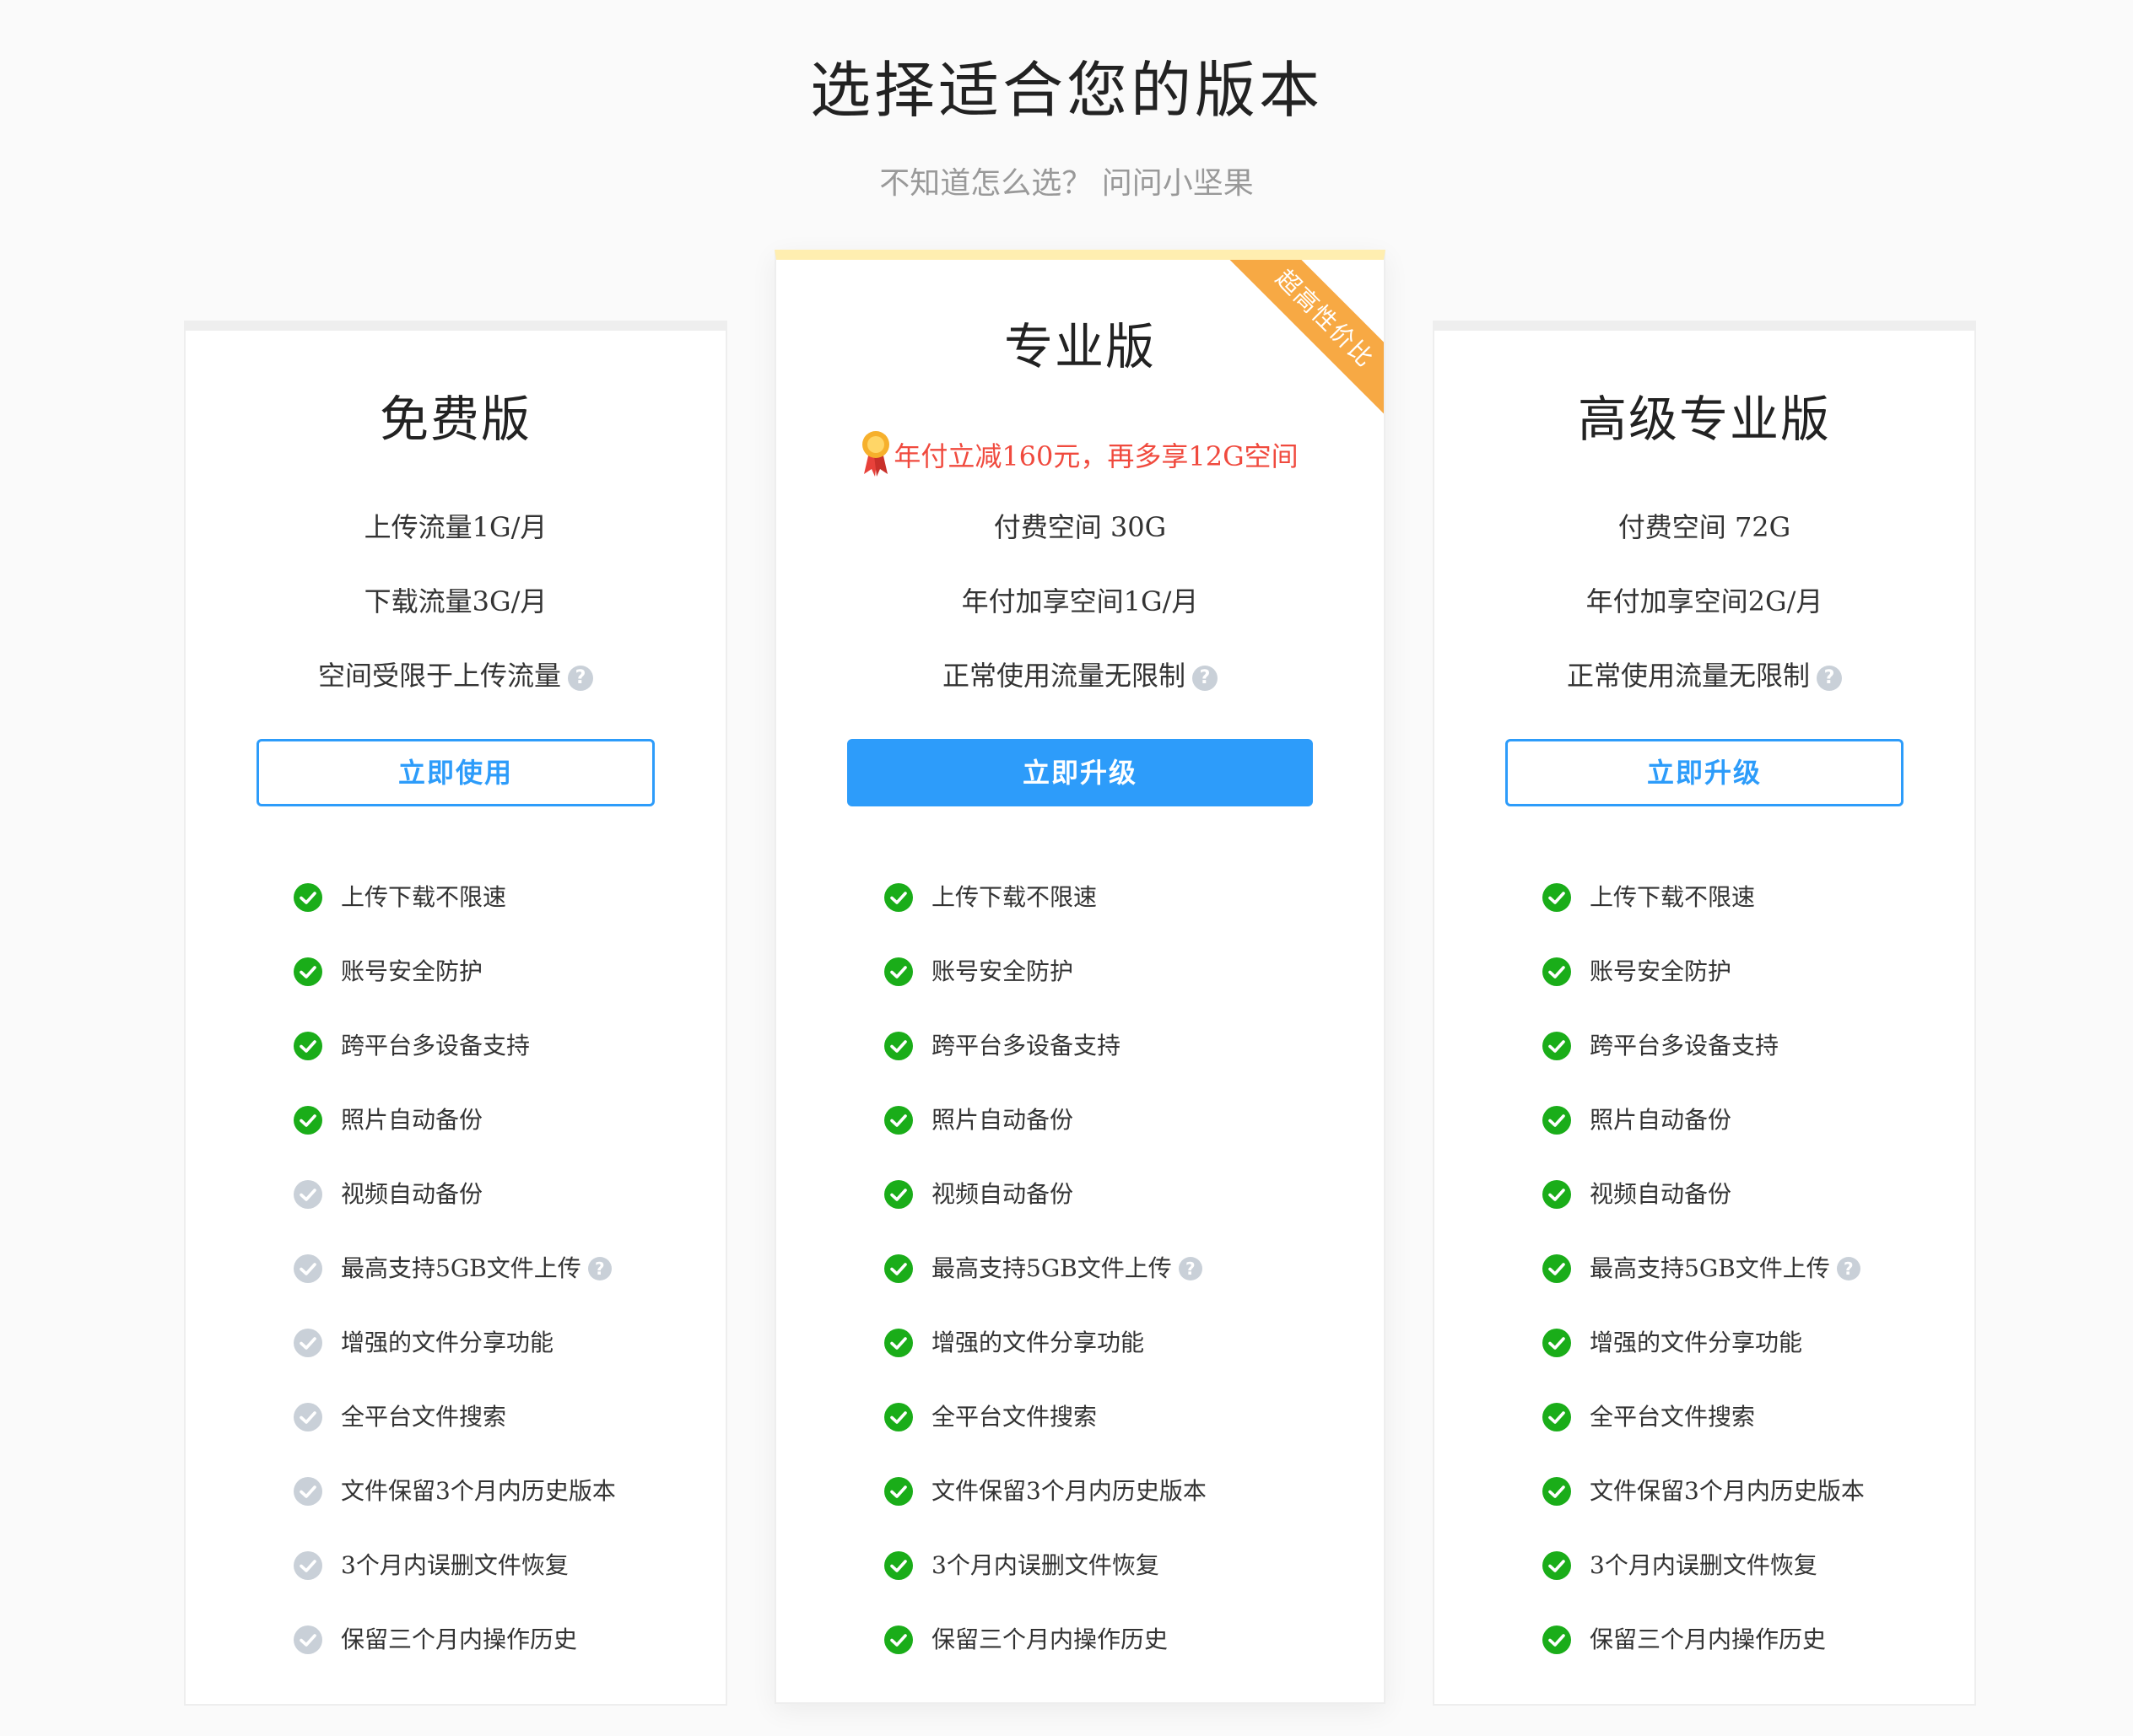 The width and height of the screenshot is (2133, 1736). What do you see at coordinates (1002, 1046) in the screenshot?
I see `feature-item: 跨平台多设备支持` at bounding box center [1002, 1046].